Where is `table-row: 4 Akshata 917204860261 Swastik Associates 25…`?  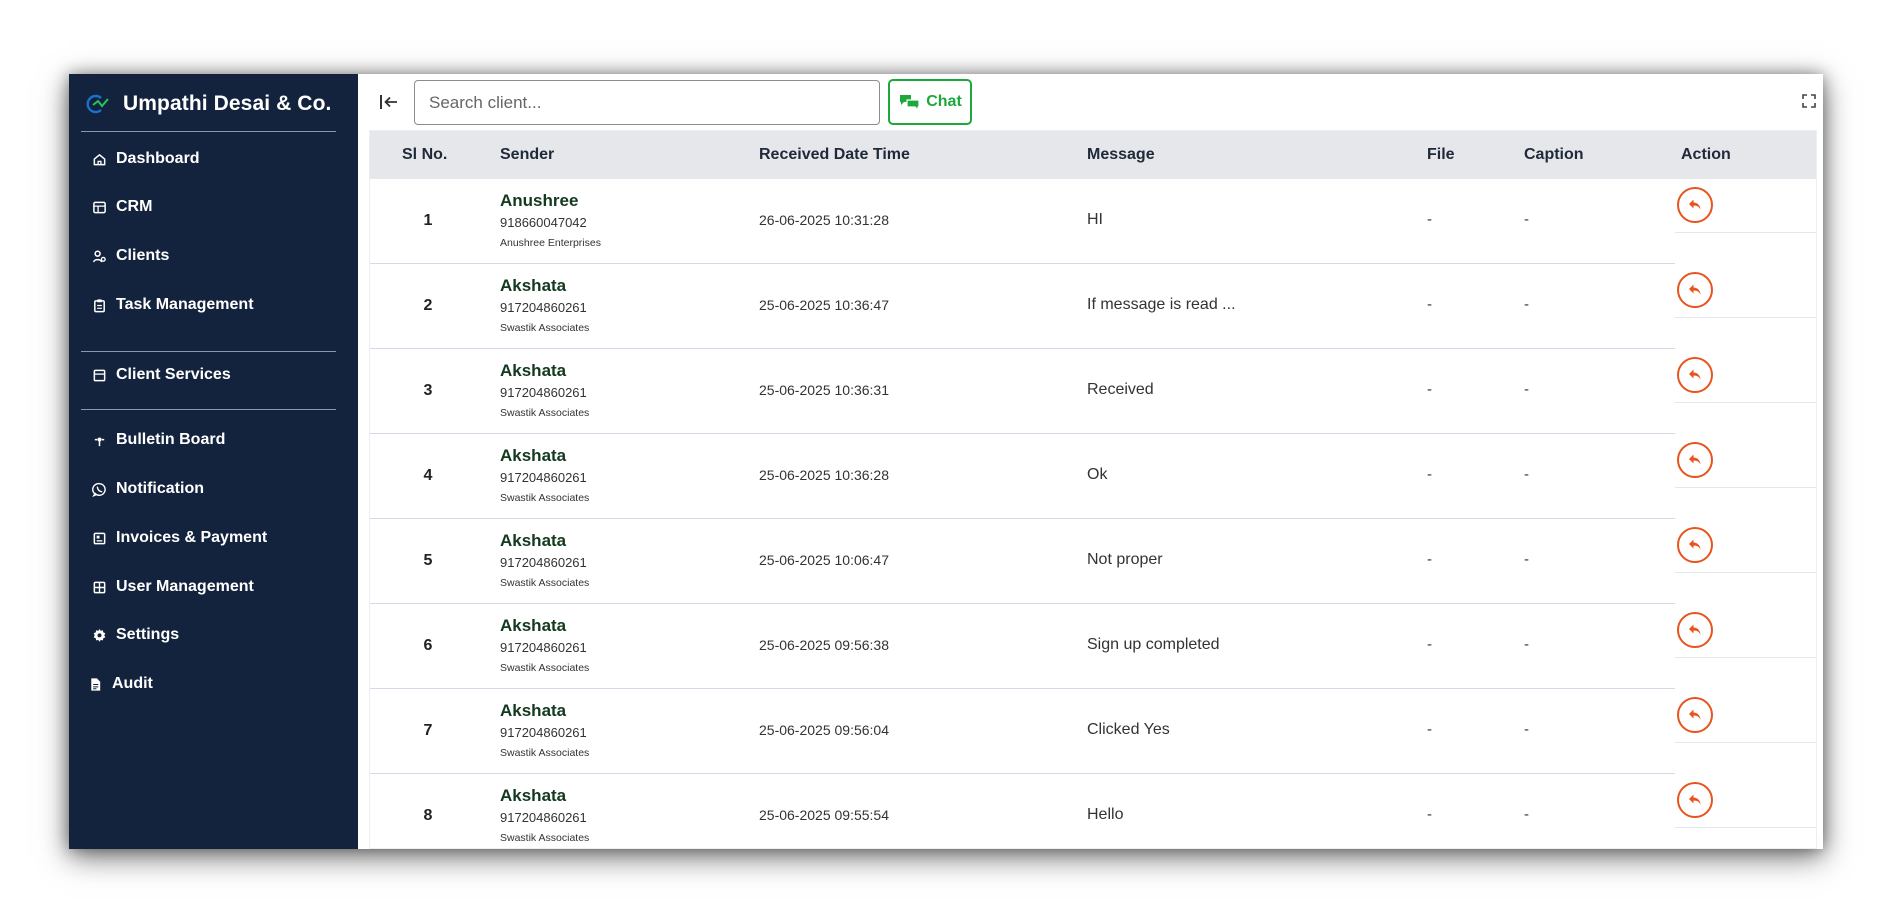
table-row: 4 Akshata 917204860261 Swastik Associates 25… is located at coordinates (1093, 476).